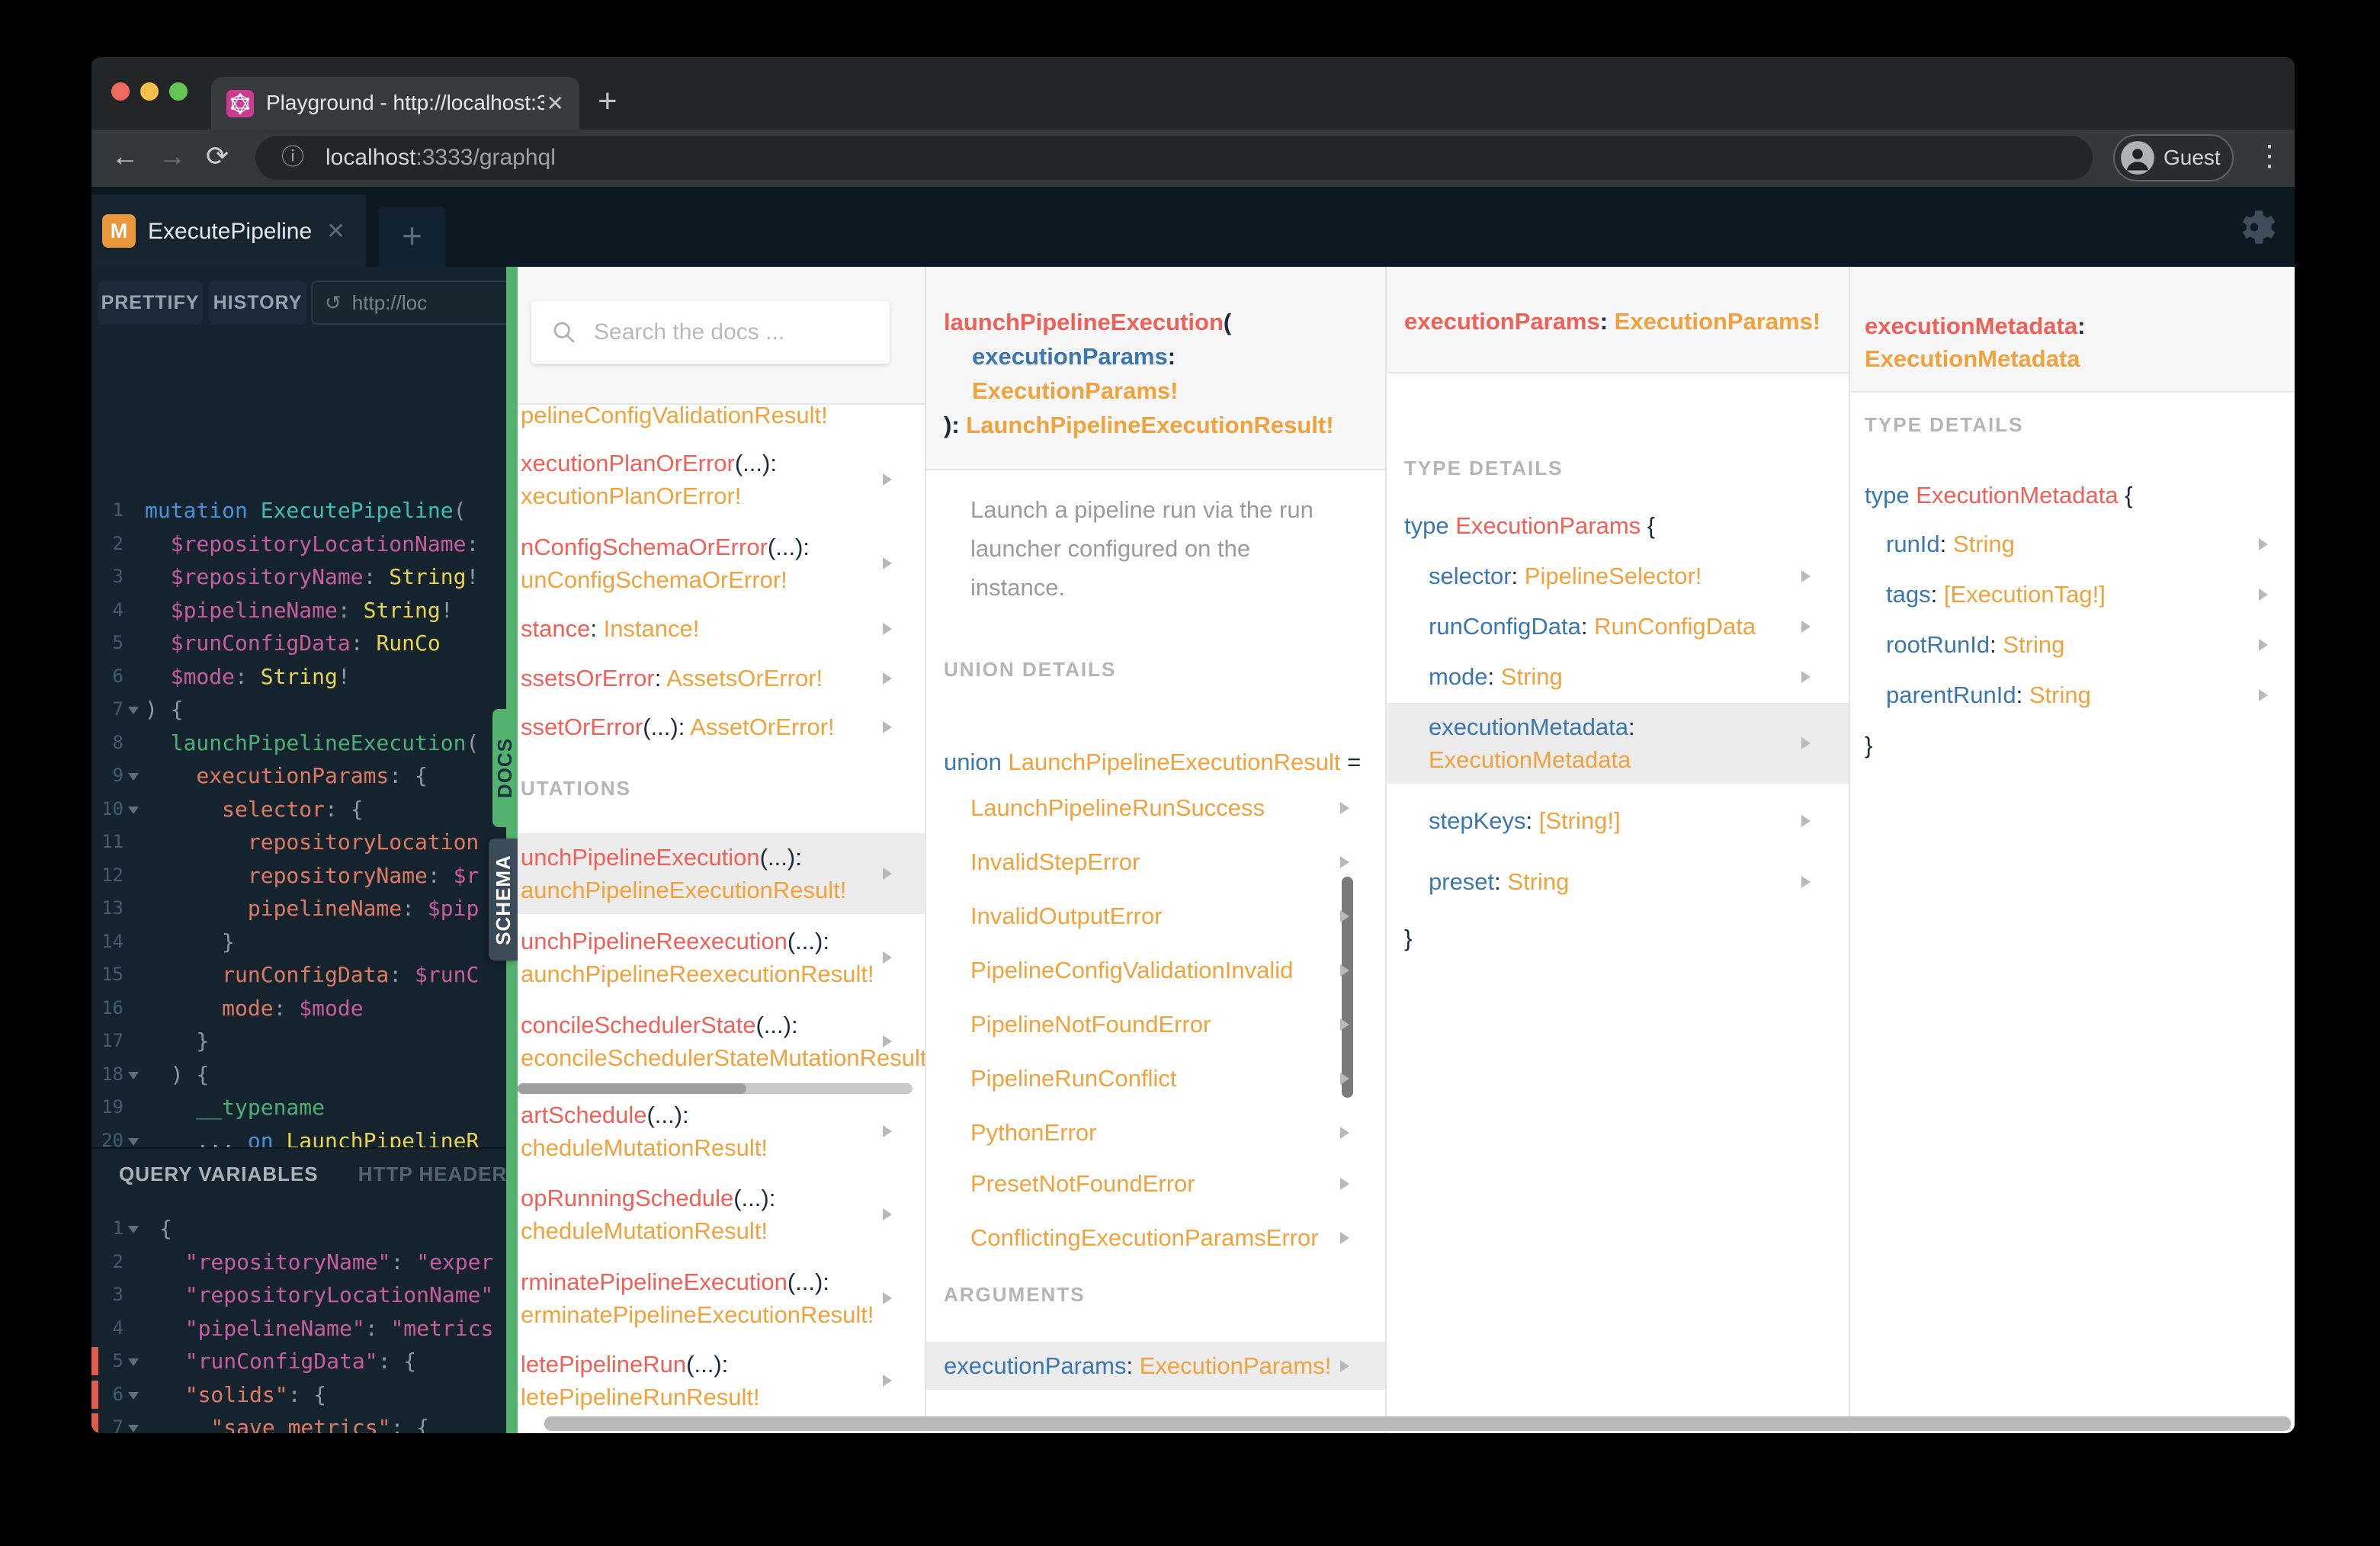 Image resolution: width=2380 pixels, height=1546 pixels. What do you see at coordinates (2072, 495) in the screenshot?
I see `doc-row: type ExecutionMetadata {` at bounding box center [2072, 495].